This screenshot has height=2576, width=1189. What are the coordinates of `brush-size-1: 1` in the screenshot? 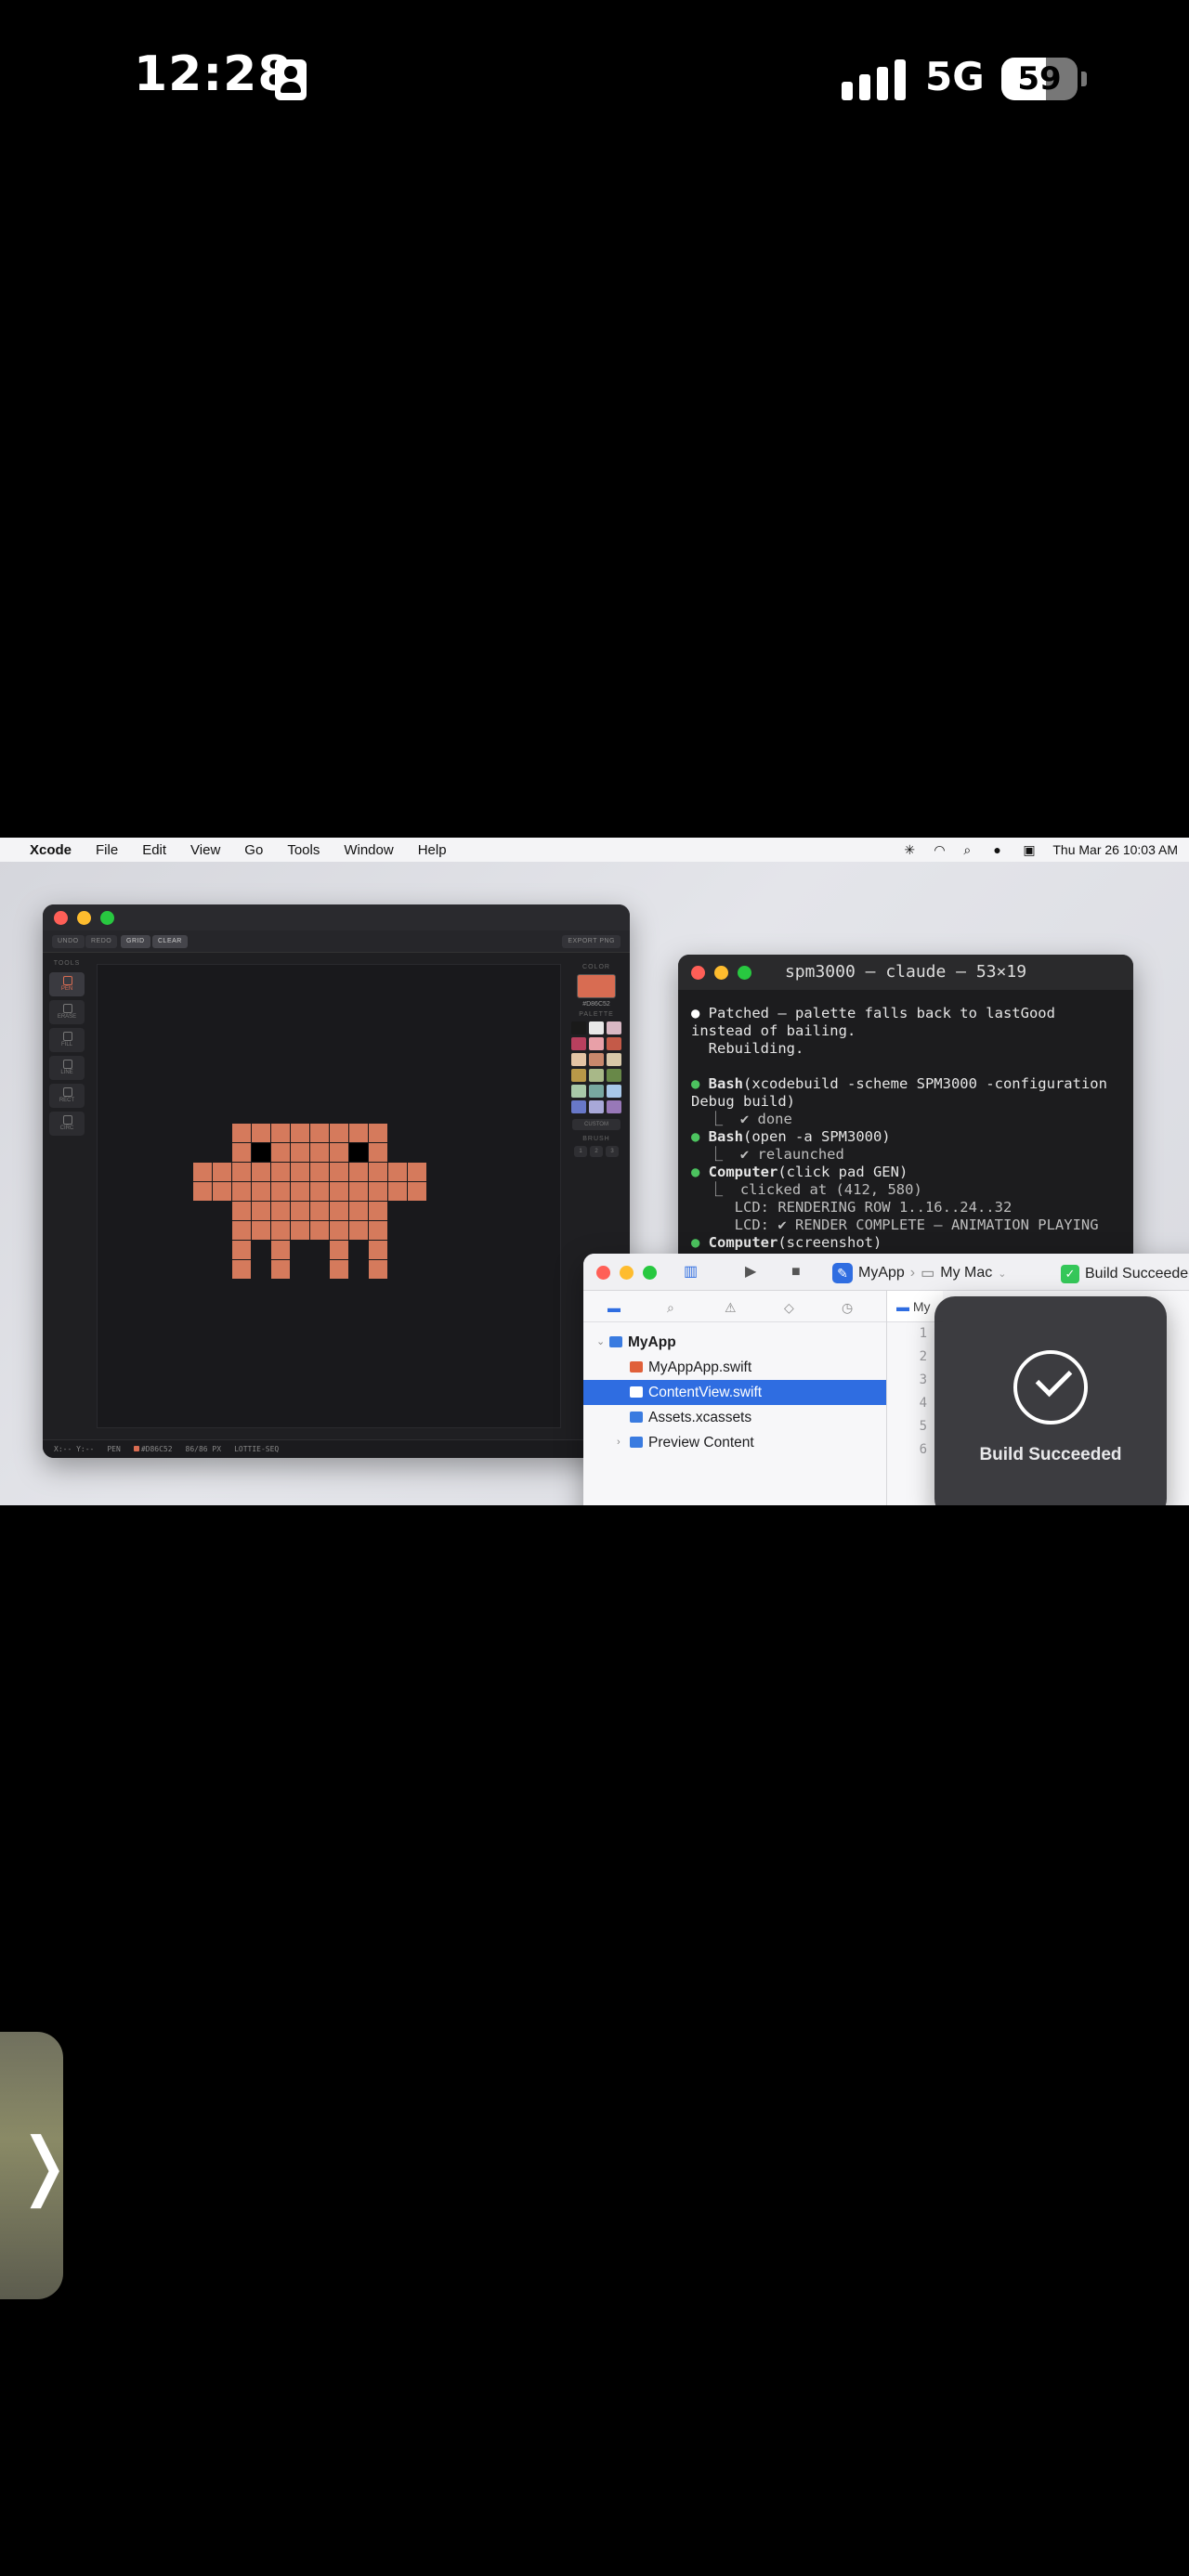 It's located at (581, 1151).